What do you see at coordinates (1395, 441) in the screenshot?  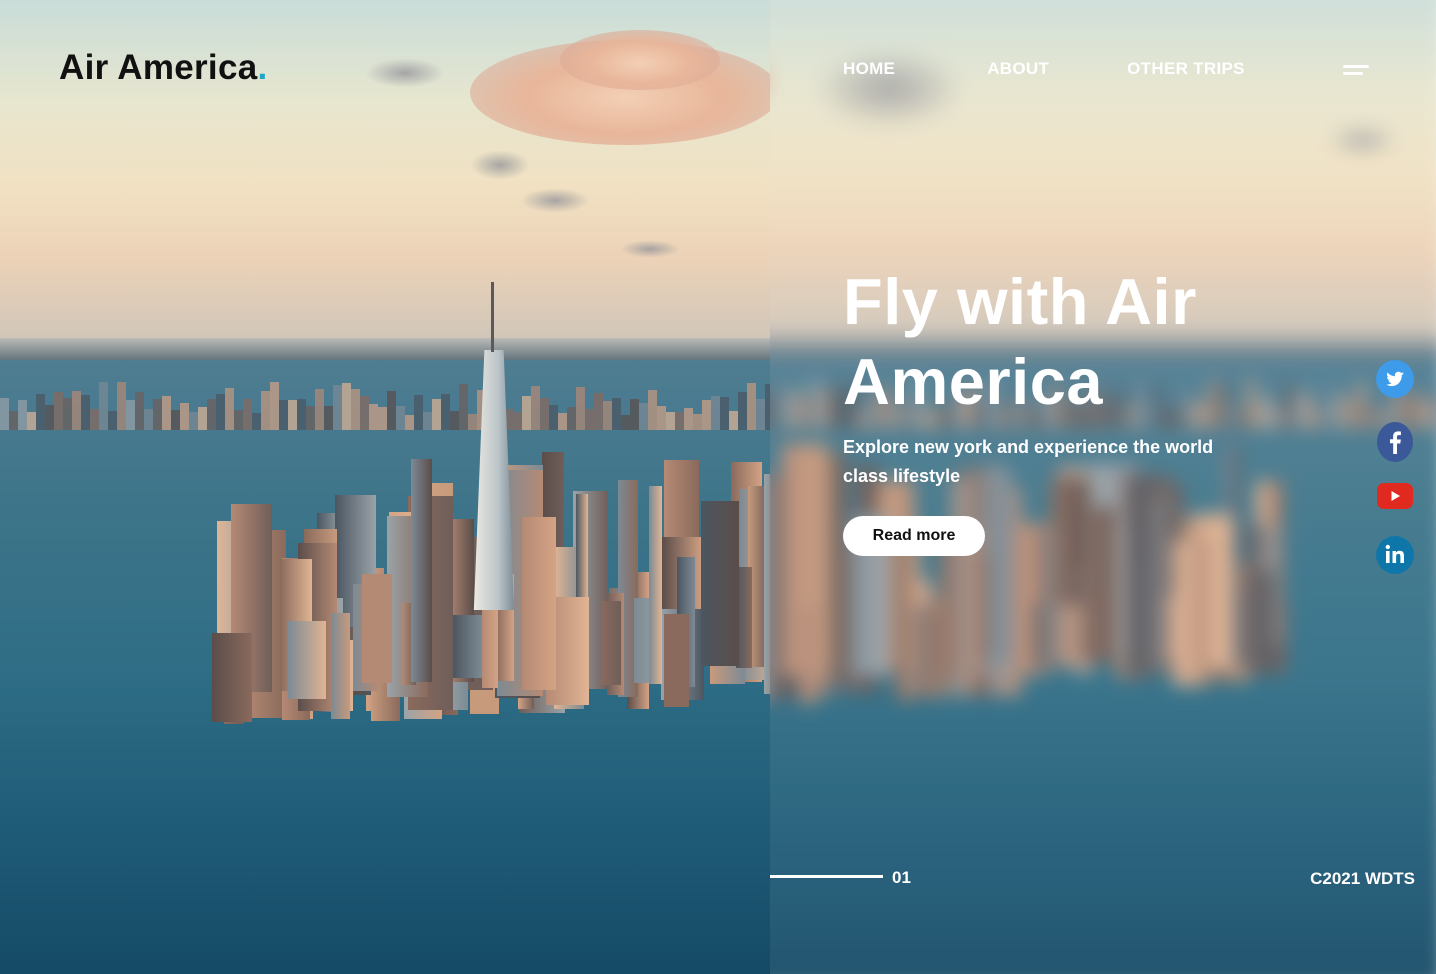 I see `facebook-icon` at bounding box center [1395, 441].